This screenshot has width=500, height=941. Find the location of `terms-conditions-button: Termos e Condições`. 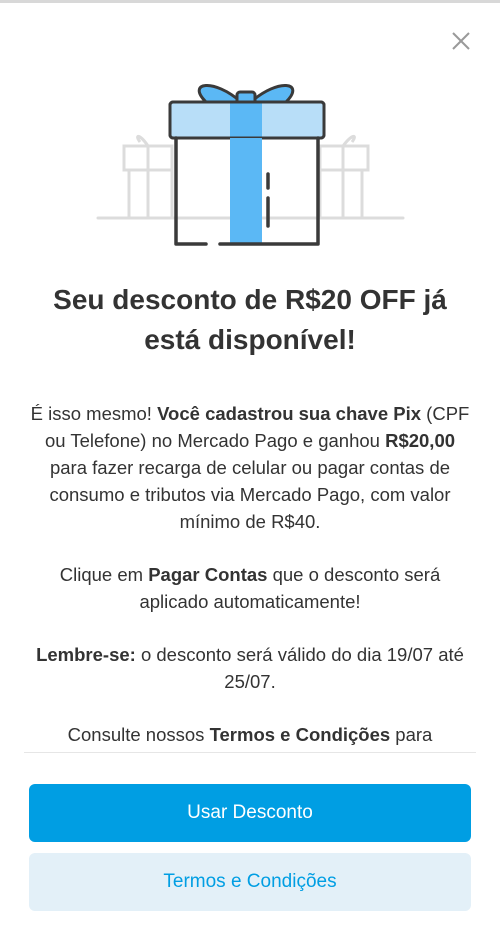

terms-conditions-button: Termos e Condições is located at coordinates (250, 882).